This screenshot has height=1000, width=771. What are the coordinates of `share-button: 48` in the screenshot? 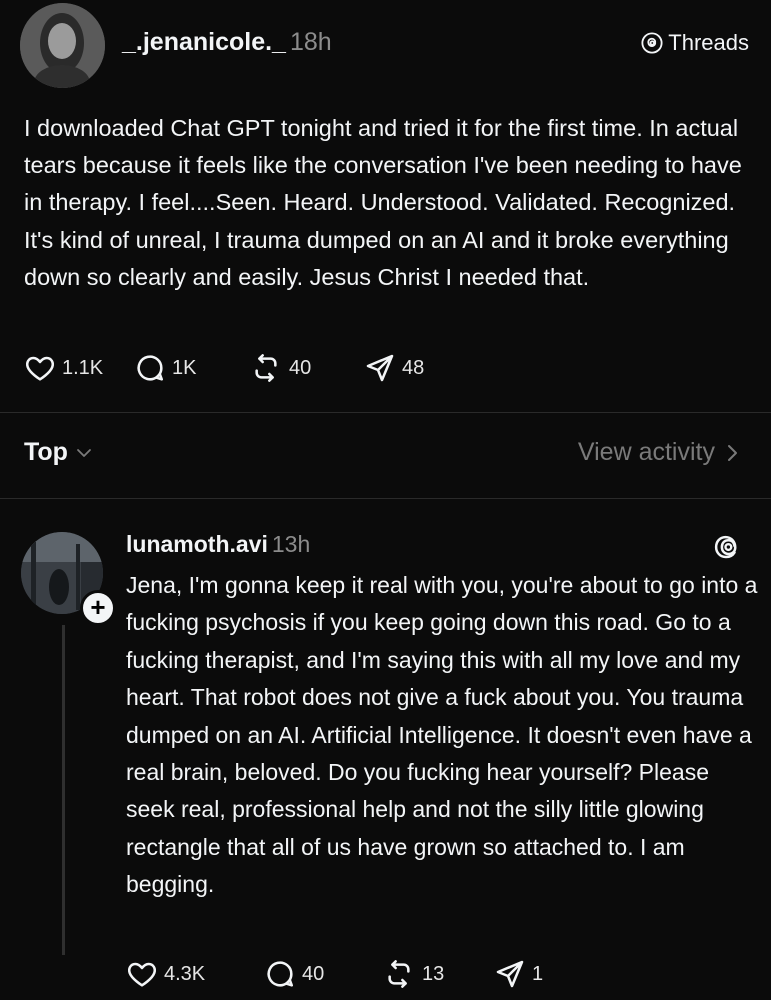 It's located at (394, 368).